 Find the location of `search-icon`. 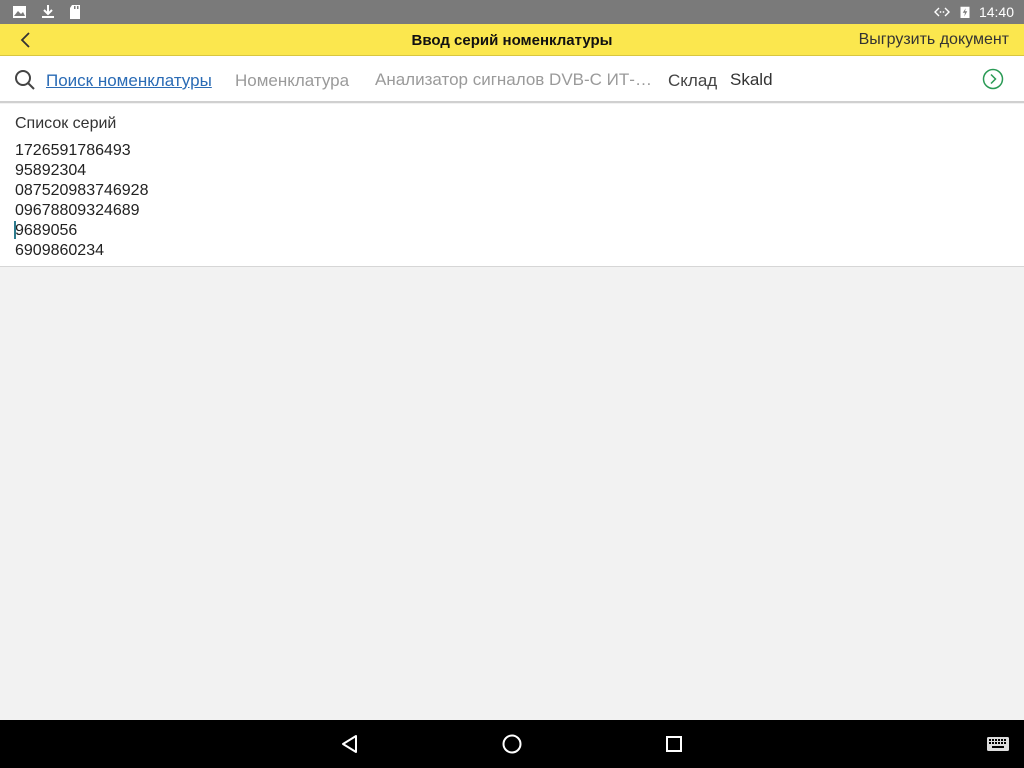

search-icon is located at coordinates (25, 80).